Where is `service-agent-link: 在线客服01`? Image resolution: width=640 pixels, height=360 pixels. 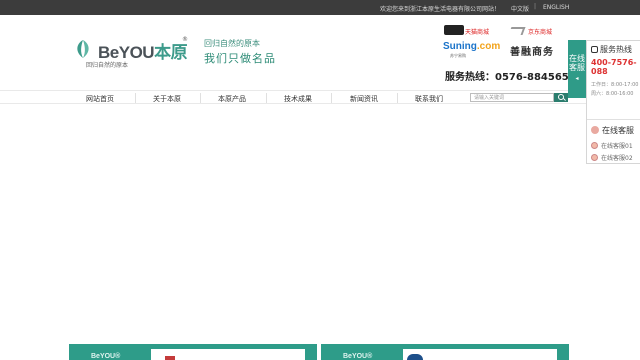
service-agent-link: 在线客服01 is located at coordinates (612, 145).